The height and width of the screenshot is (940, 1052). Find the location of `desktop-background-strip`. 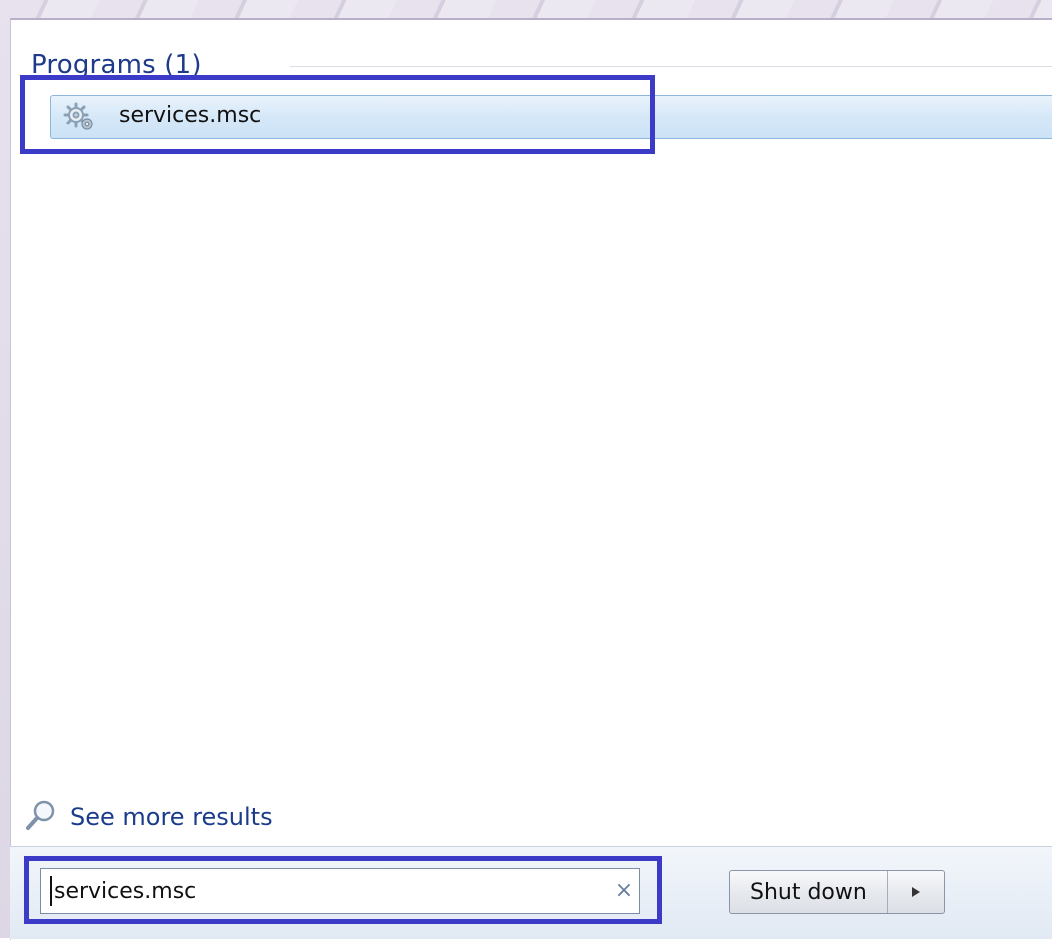

desktop-background-strip is located at coordinates (526, 9).